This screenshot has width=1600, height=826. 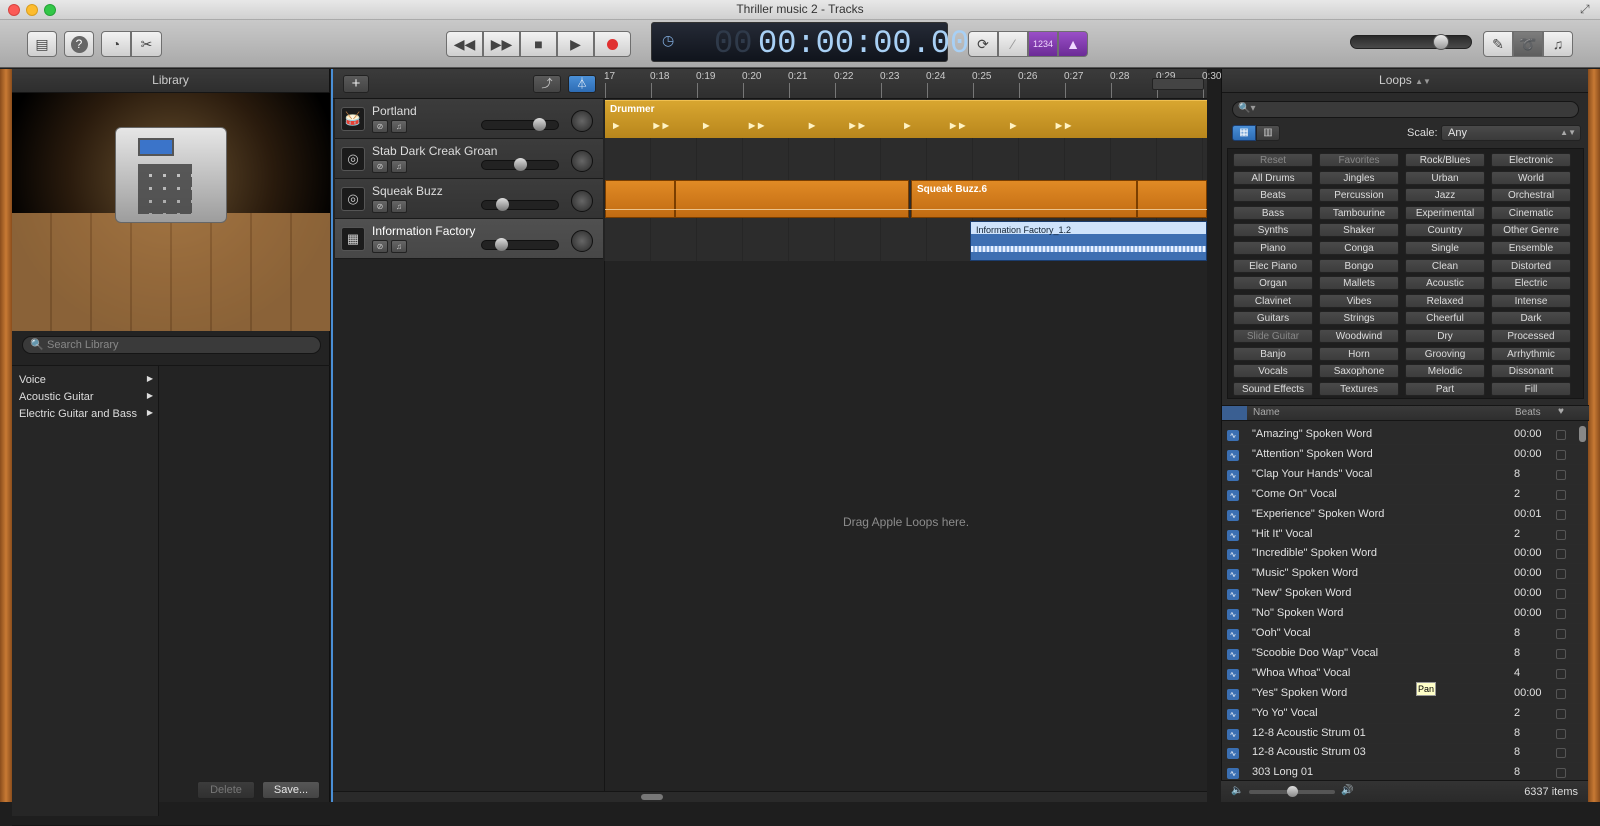 What do you see at coordinates (1404, 694) in the screenshot?
I see `loop-row: ∿ "Yes" Spoken Word 00:00` at bounding box center [1404, 694].